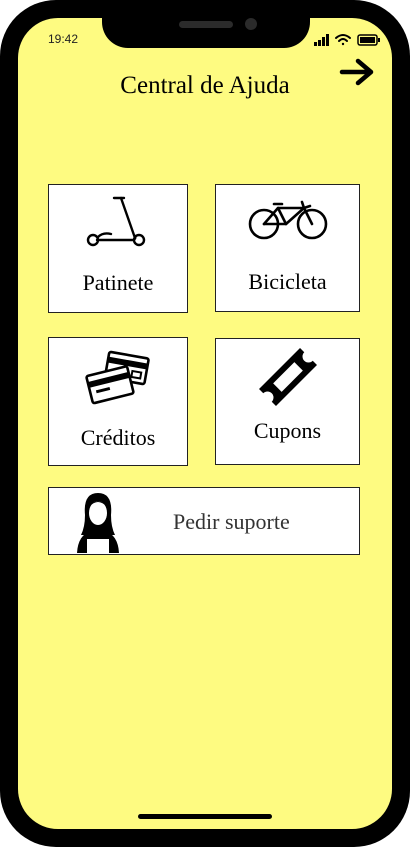 The width and height of the screenshot is (410, 847). Describe the element at coordinates (118, 248) in the screenshot. I see `category-patinete-button: Patinete` at that location.